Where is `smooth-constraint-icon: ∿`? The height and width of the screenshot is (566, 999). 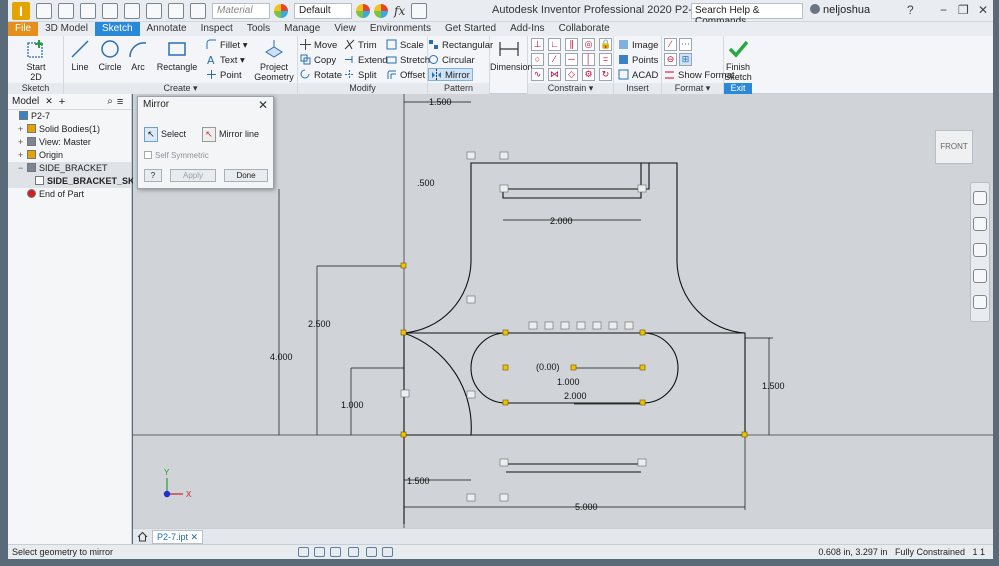
smooth-constraint-icon: ∿ is located at coordinates (537, 74).